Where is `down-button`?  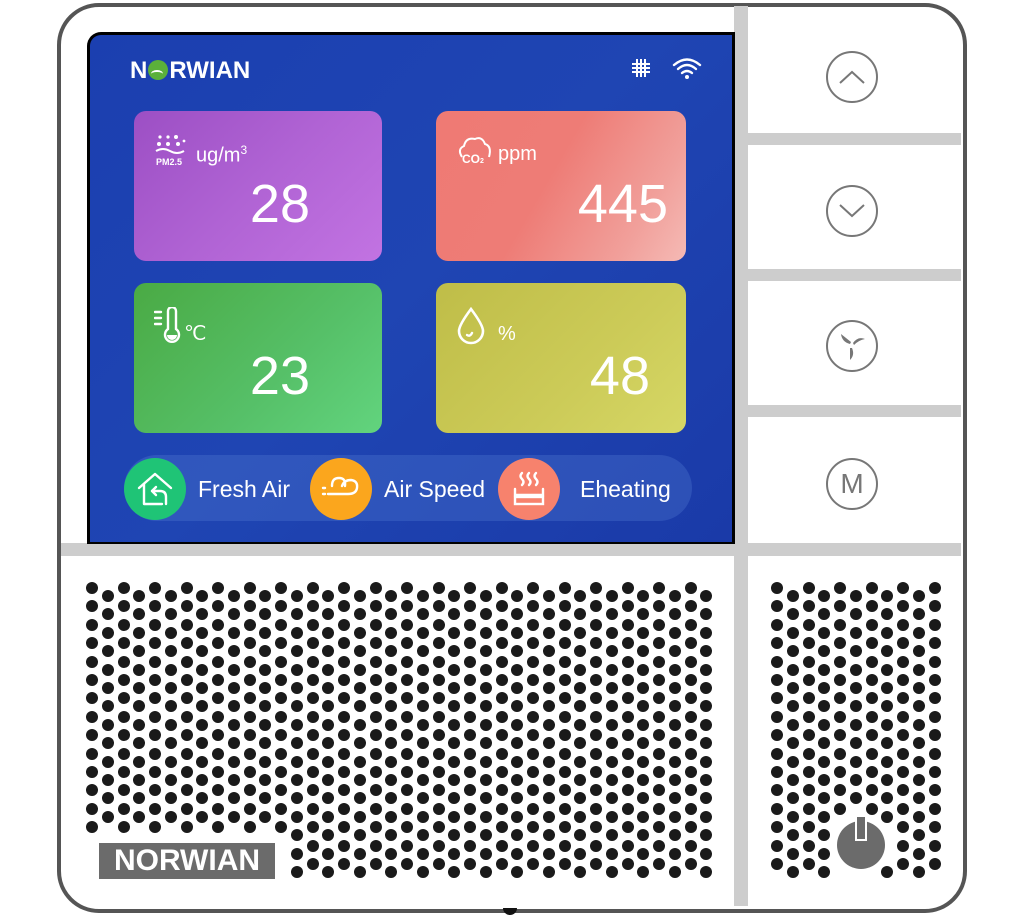
down-button is located at coordinates (852, 211).